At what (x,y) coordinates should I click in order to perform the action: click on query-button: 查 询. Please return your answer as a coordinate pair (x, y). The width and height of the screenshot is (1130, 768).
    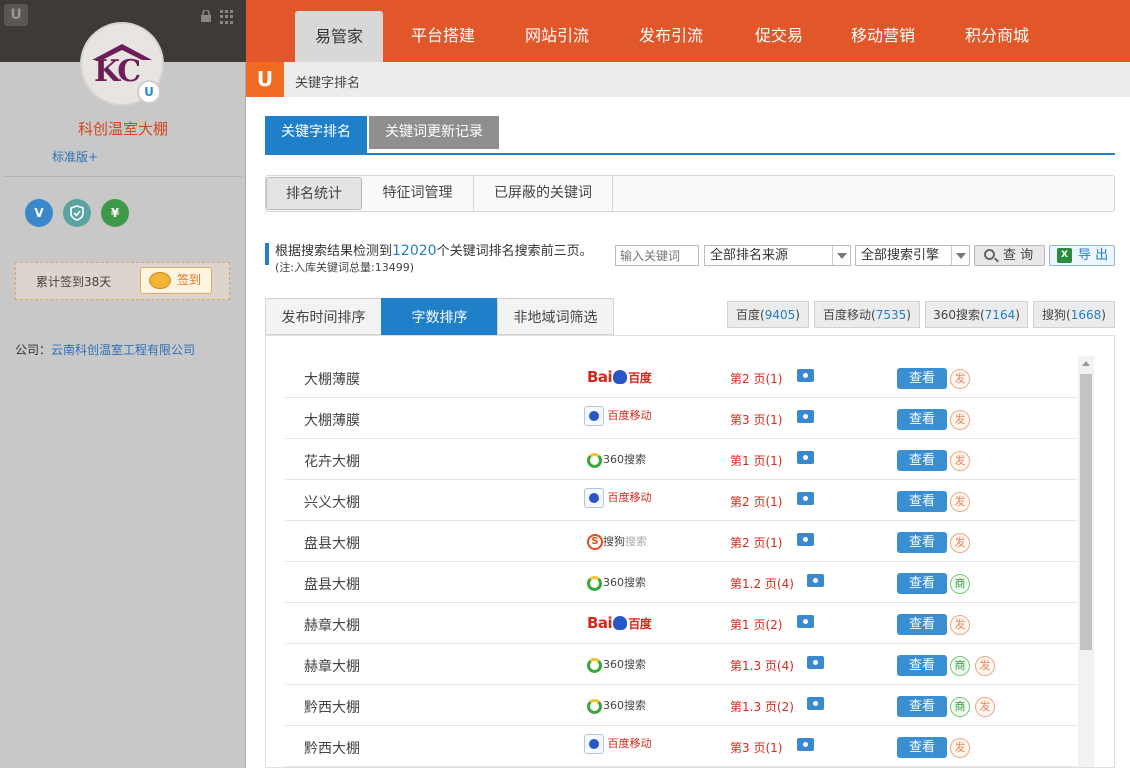
    Looking at the image, I should click on (1009, 255).